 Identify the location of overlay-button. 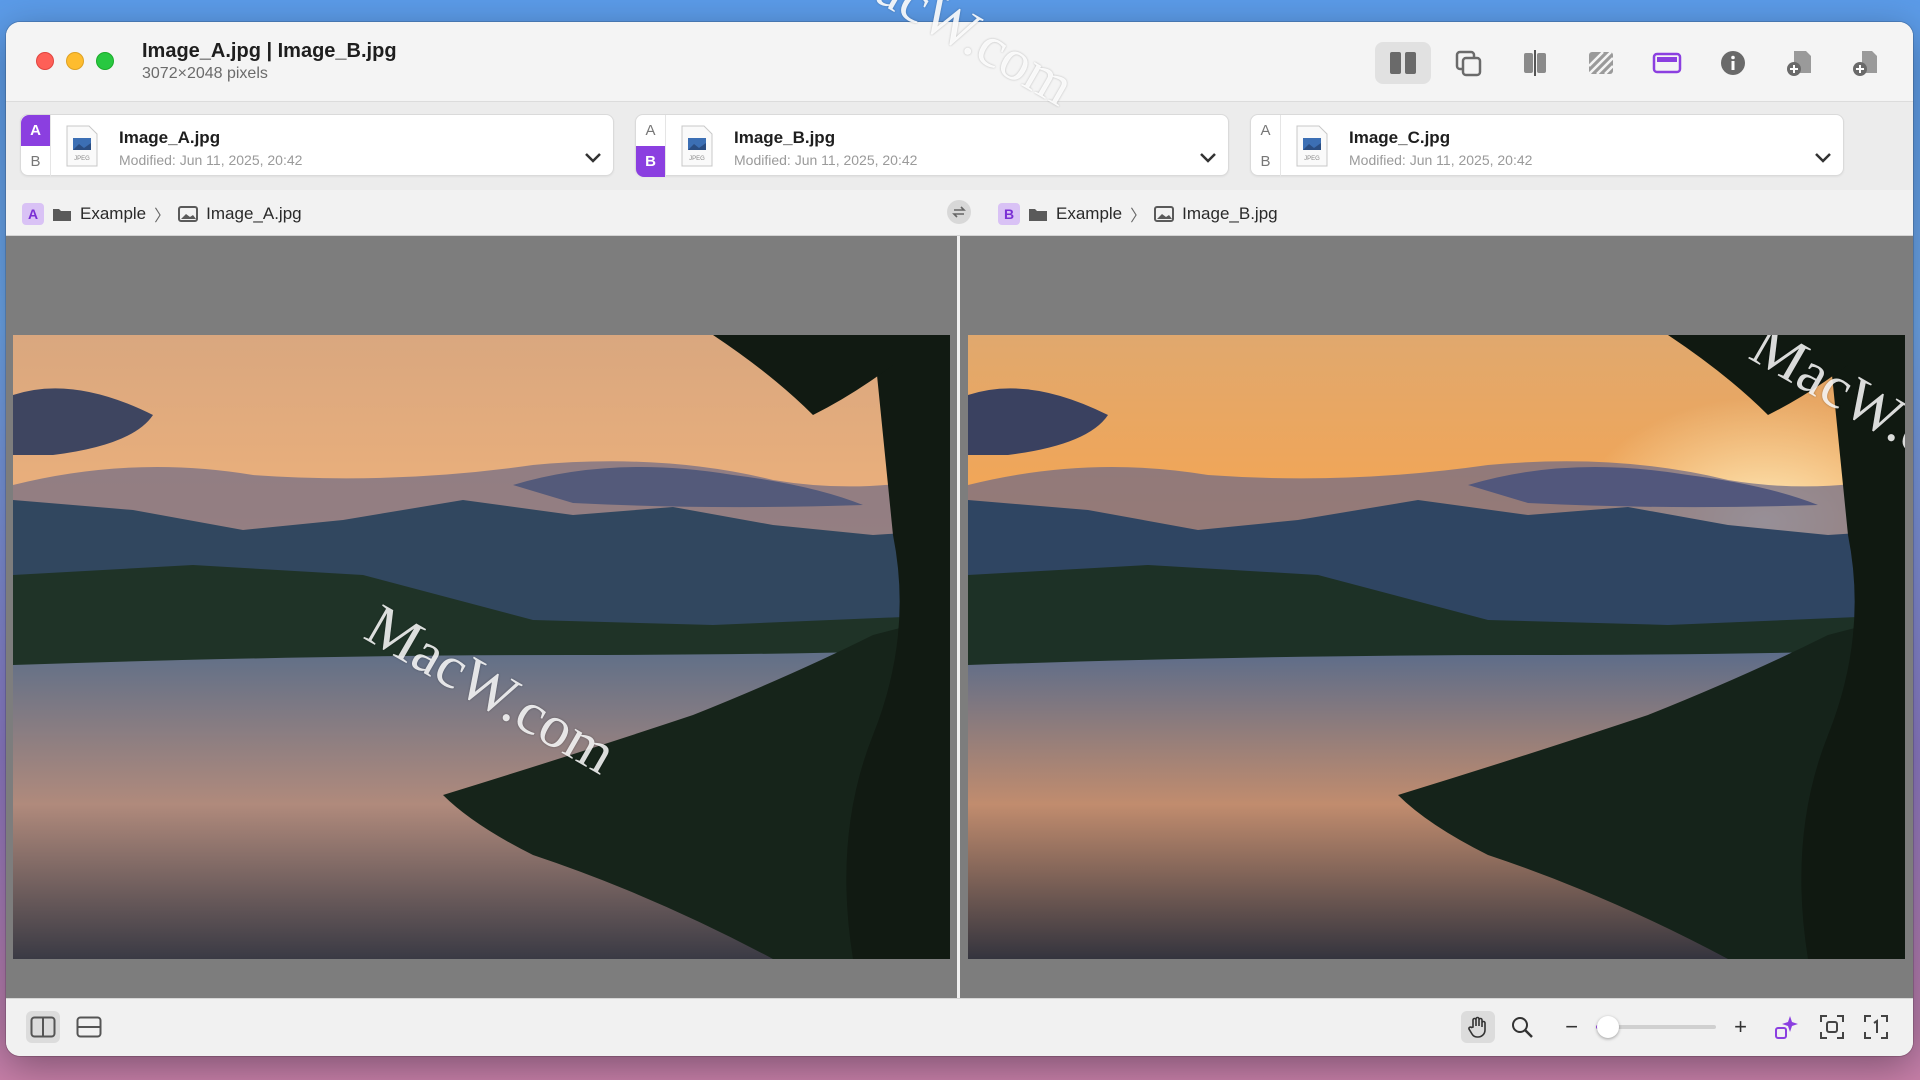
(1469, 63).